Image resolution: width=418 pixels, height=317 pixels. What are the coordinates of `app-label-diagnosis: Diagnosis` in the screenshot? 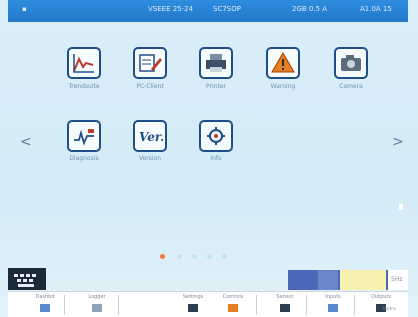 It's located at (84, 158).